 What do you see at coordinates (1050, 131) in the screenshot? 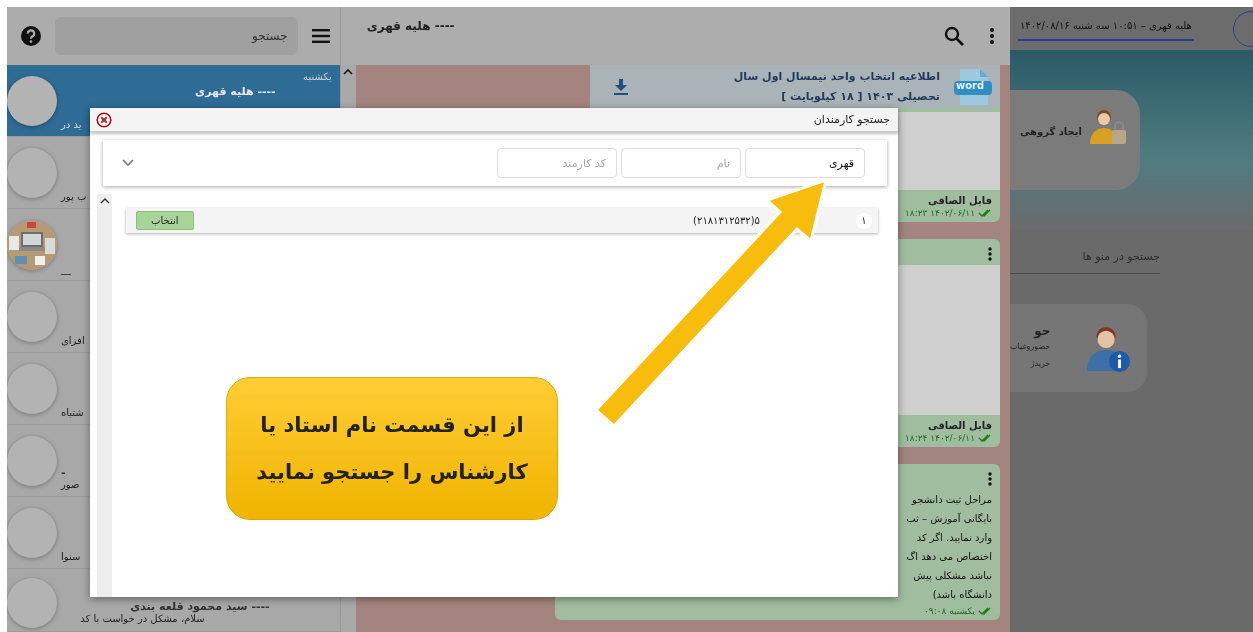
I see `shortcut-title: ایجاد گروهی` at bounding box center [1050, 131].